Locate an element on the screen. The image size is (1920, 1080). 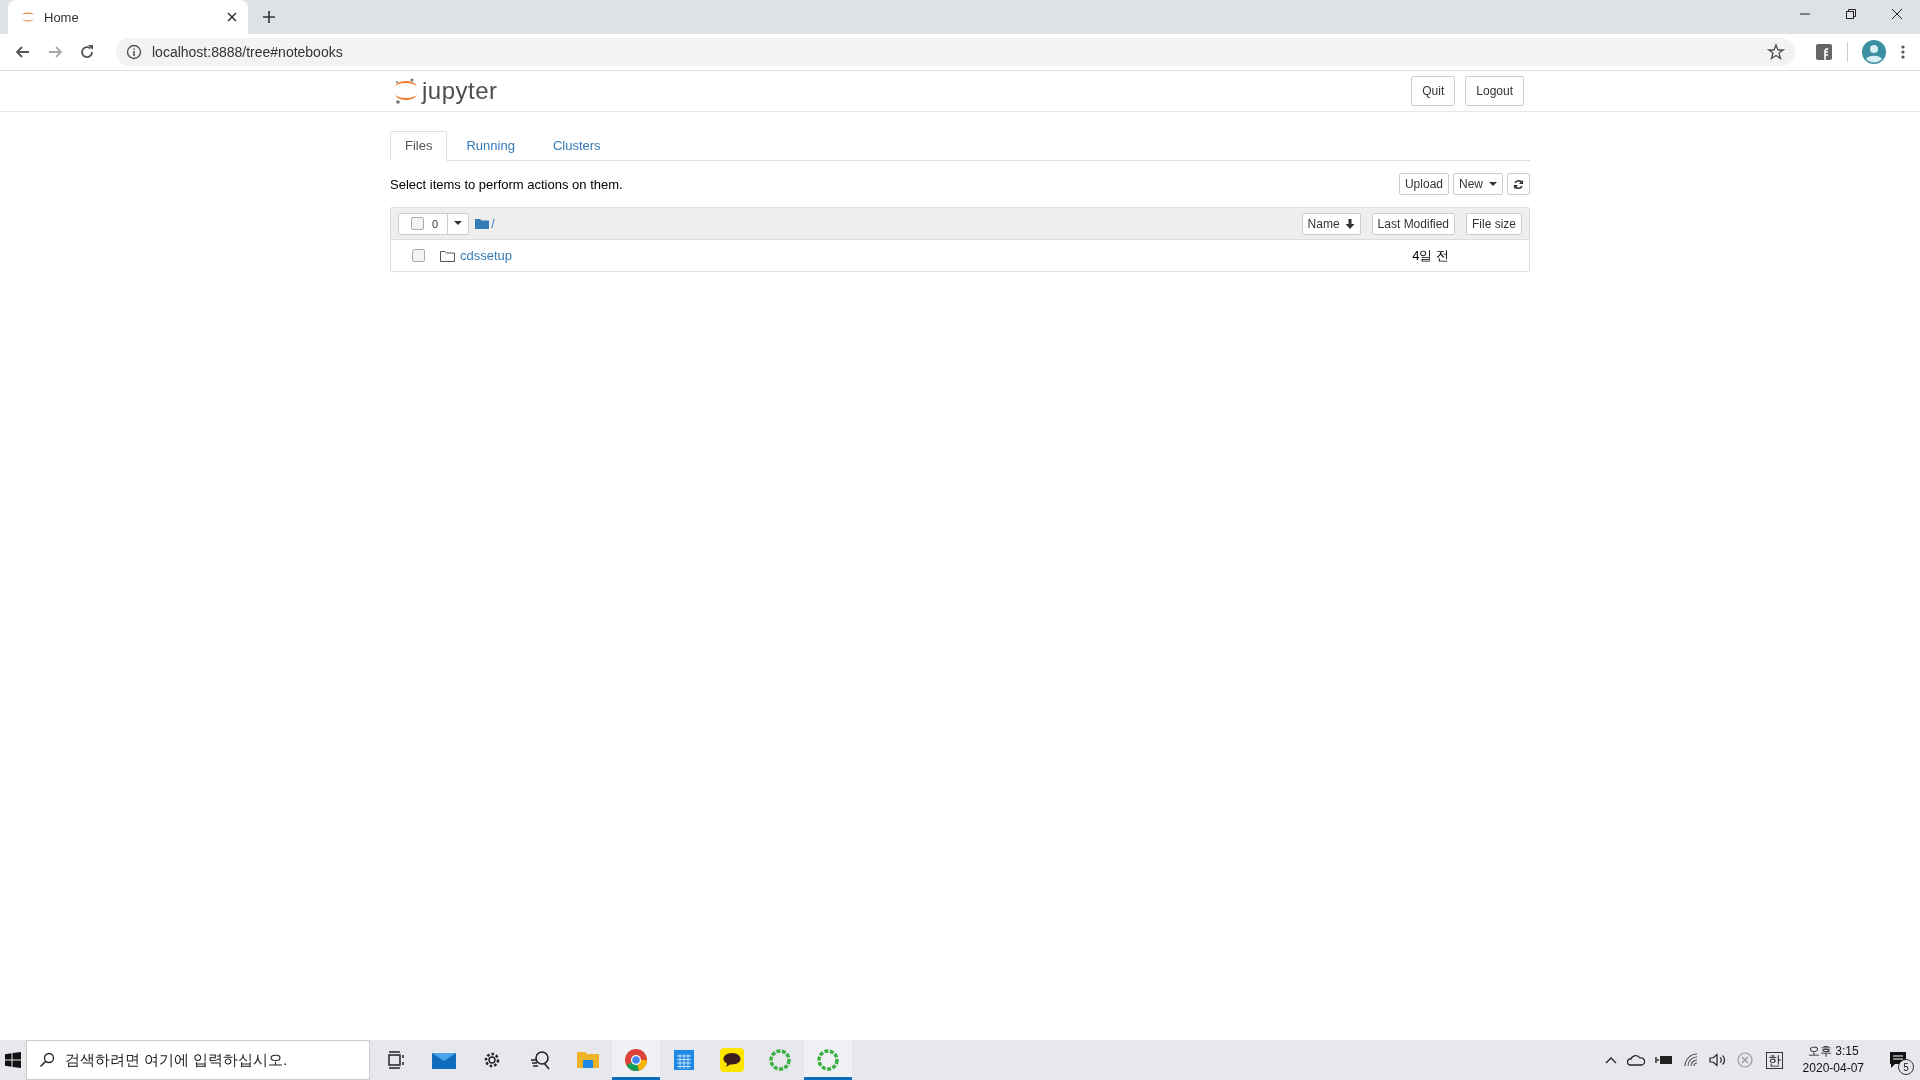
browser-tab: Home is located at coordinates (128, 17).